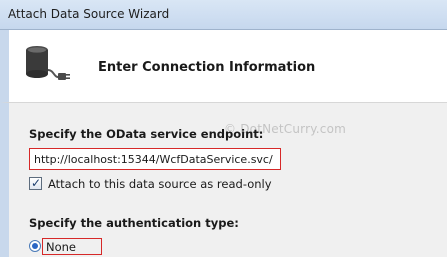 The width and height of the screenshot is (447, 257). What do you see at coordinates (89, 14) in the screenshot?
I see `window-title: Attach Data Source Wizard` at bounding box center [89, 14].